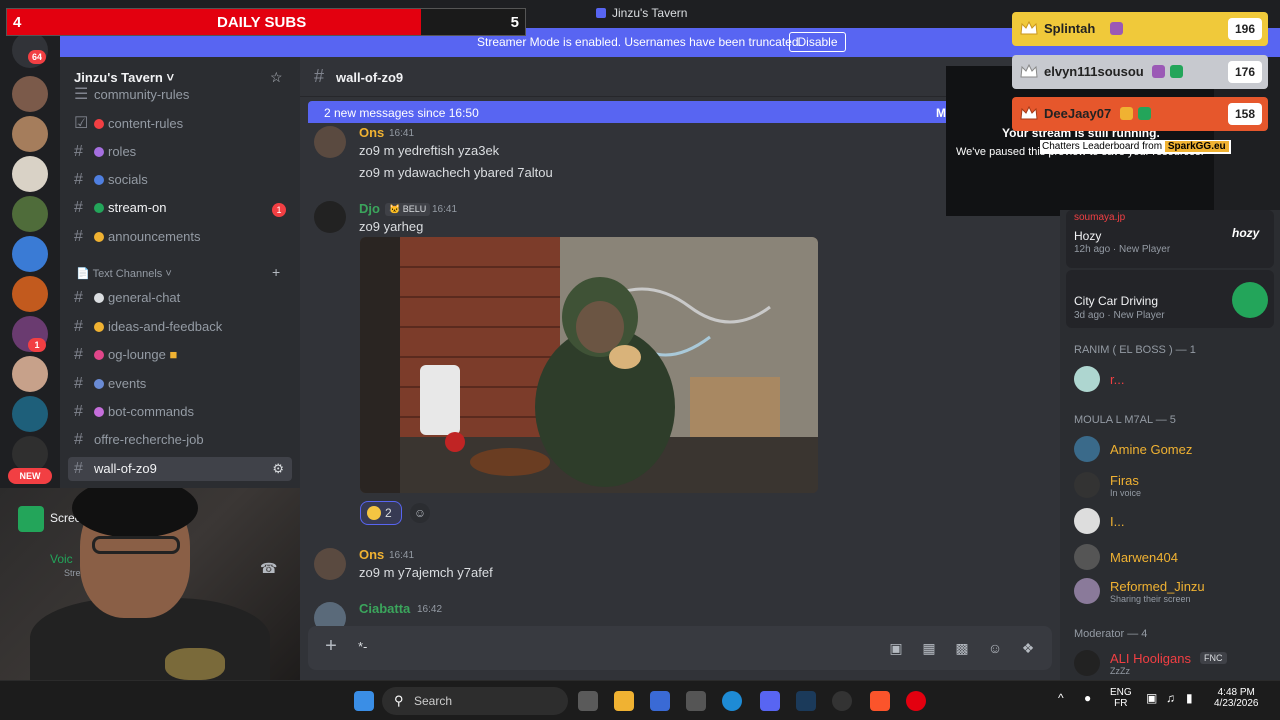  I want to click on activity-card: City Car Driving 3d ago · New Player, so click(1170, 299).